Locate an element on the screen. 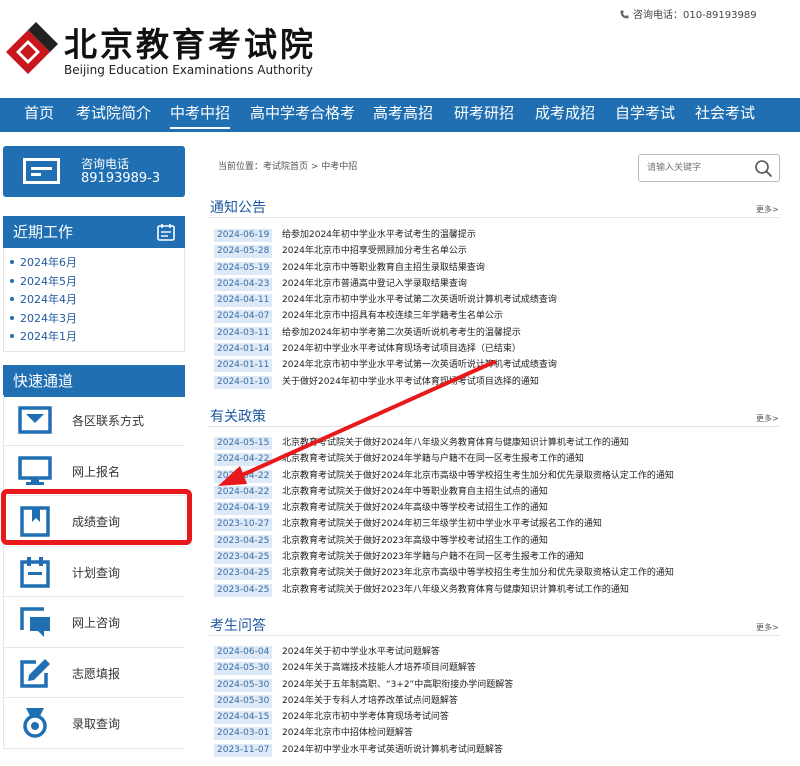 This screenshot has height=766, width=800. item-title: 2024年初中学业水平考试体育现场考试项目选择（已结束） is located at coordinates (401, 349).